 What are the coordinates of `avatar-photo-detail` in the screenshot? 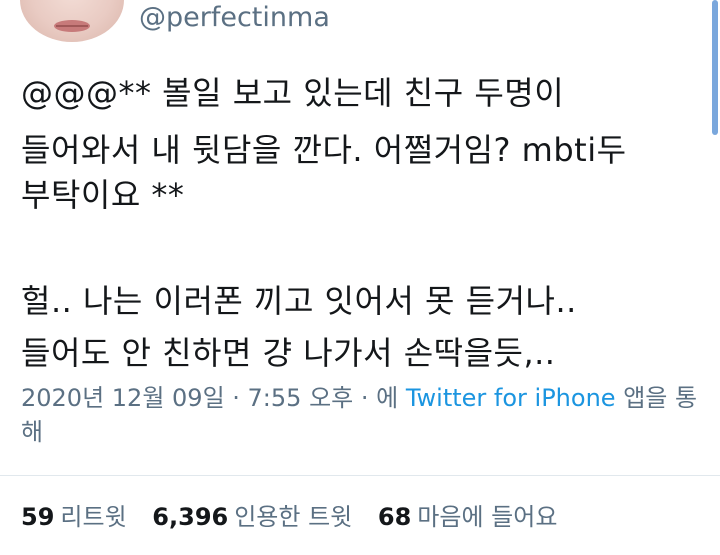 It's located at (72, 26).